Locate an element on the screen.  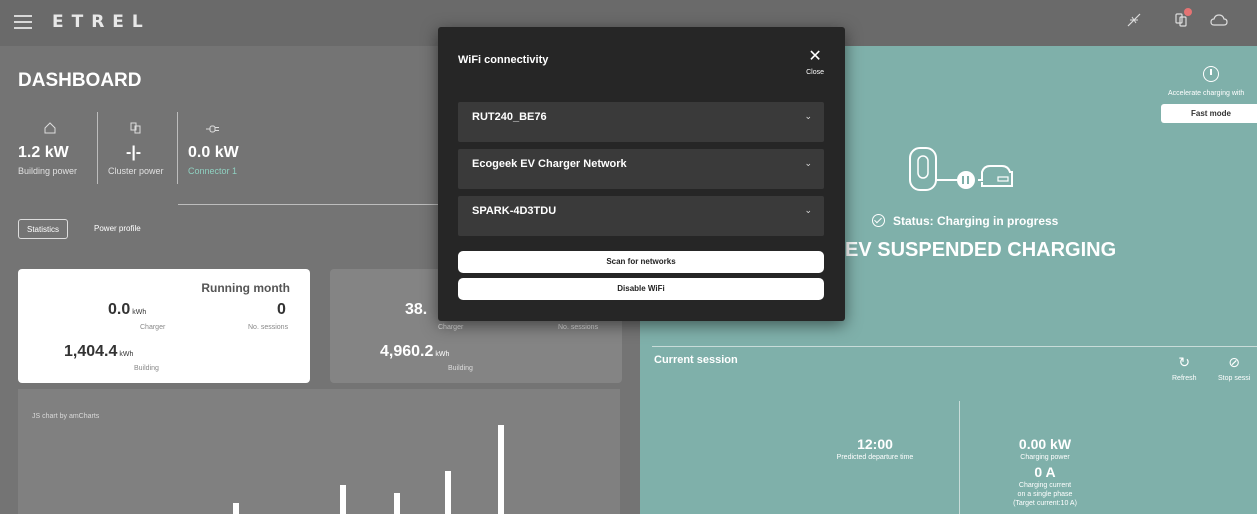
cluster-power: -|- Cluster power is located at coordinates (136, 149).